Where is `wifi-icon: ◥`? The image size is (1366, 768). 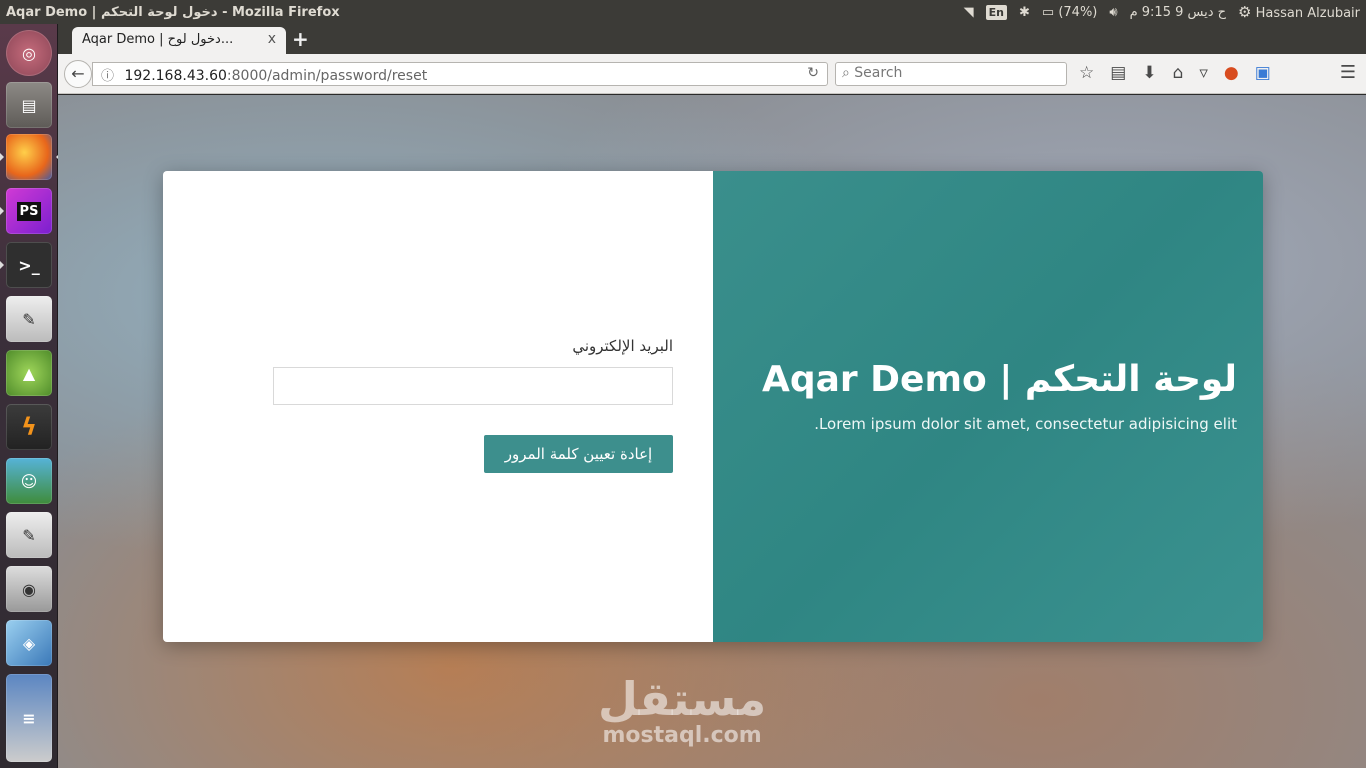 wifi-icon: ◥ is located at coordinates (969, 12).